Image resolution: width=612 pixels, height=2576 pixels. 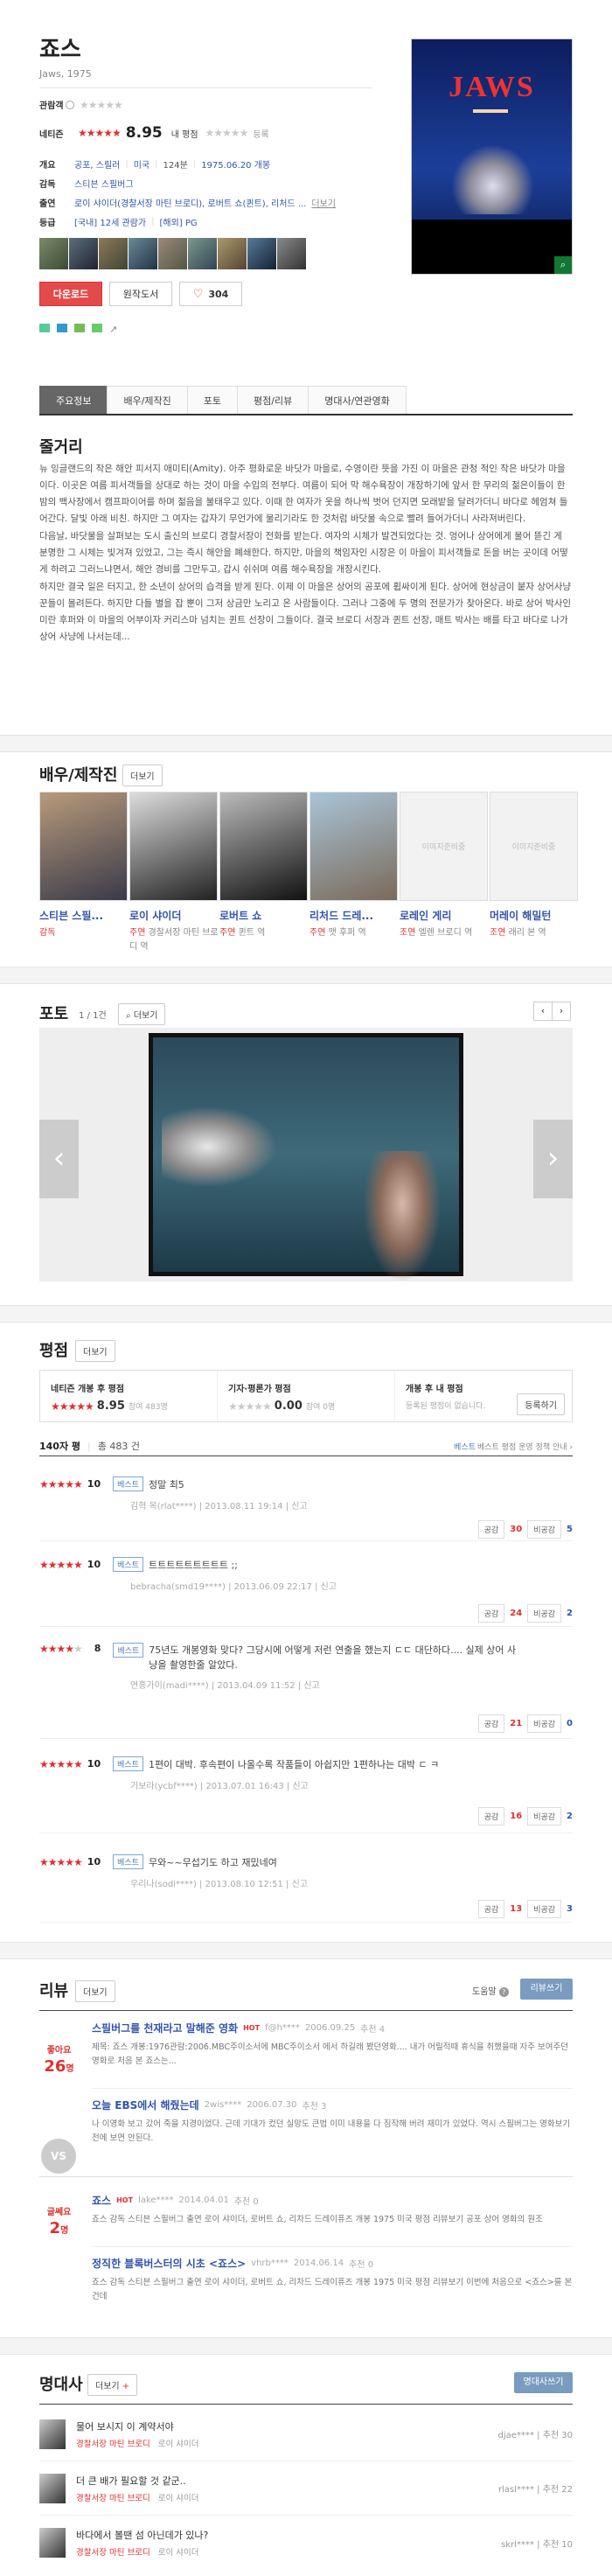 What do you see at coordinates (236, 164) in the screenshot?
I see `release-link: 1975.06.20 개봉` at bounding box center [236, 164].